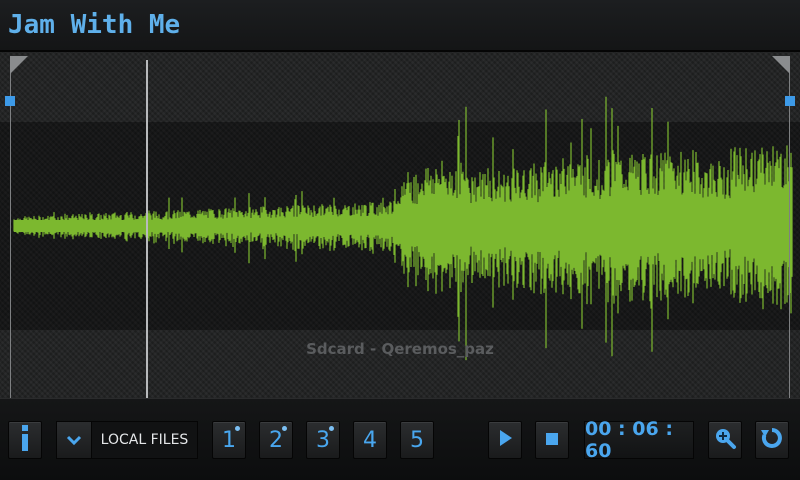 The width and height of the screenshot is (800, 480). I want to click on play-icon, so click(505, 440).